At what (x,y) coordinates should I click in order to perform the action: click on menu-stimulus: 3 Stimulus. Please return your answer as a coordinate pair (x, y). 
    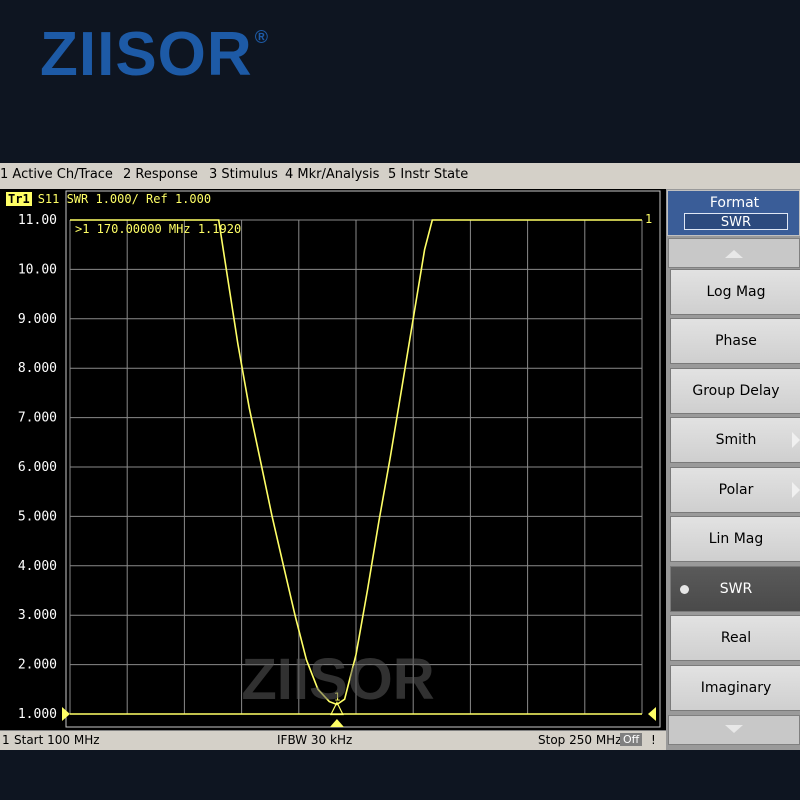
    Looking at the image, I should click on (243, 174).